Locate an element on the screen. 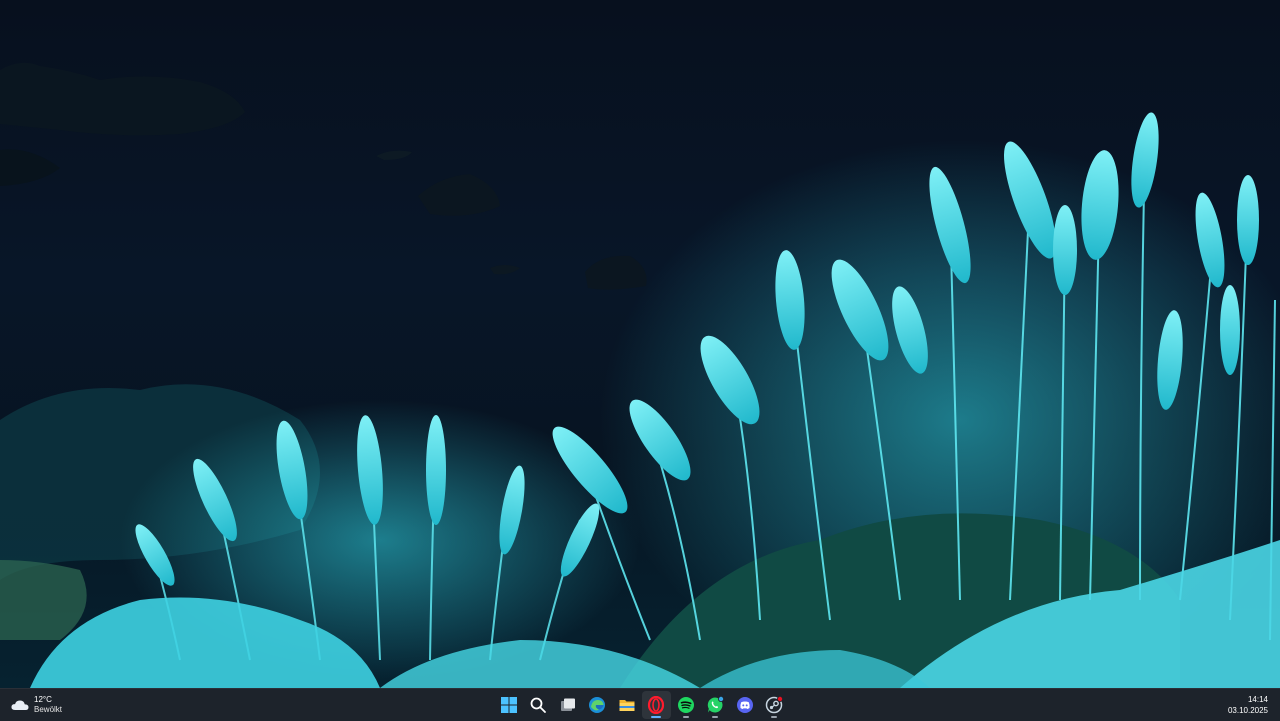 The width and height of the screenshot is (1280, 721). steam-button is located at coordinates (775, 705).